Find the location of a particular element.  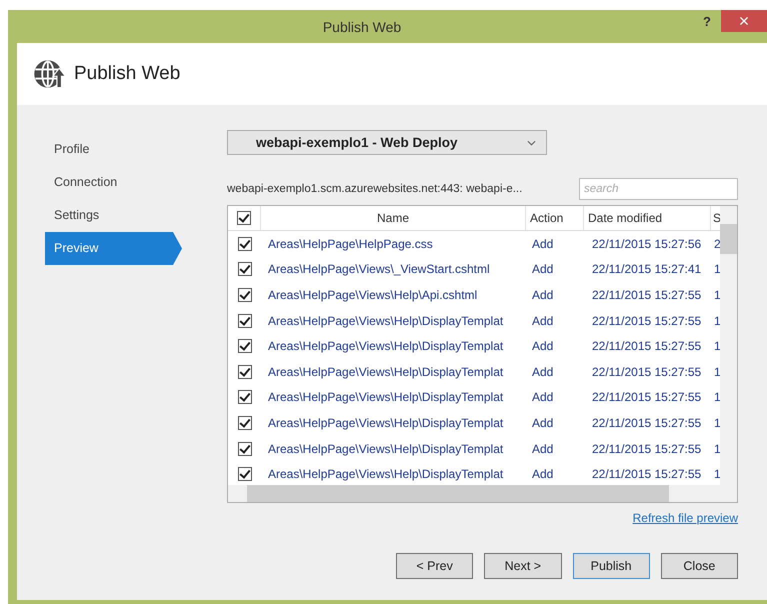

date-cell-text: 22/11/2015 15:27:41 is located at coordinates (646, 269).